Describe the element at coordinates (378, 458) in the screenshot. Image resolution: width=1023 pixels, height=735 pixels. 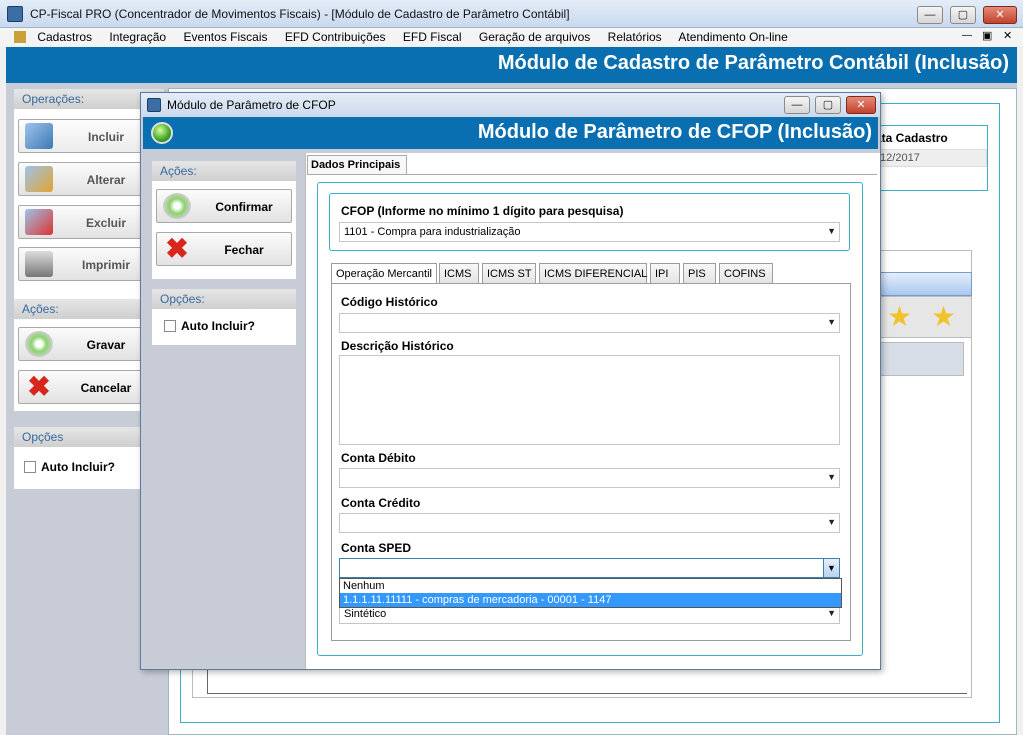
I see `conta-debito-label: Conta Débito` at that location.